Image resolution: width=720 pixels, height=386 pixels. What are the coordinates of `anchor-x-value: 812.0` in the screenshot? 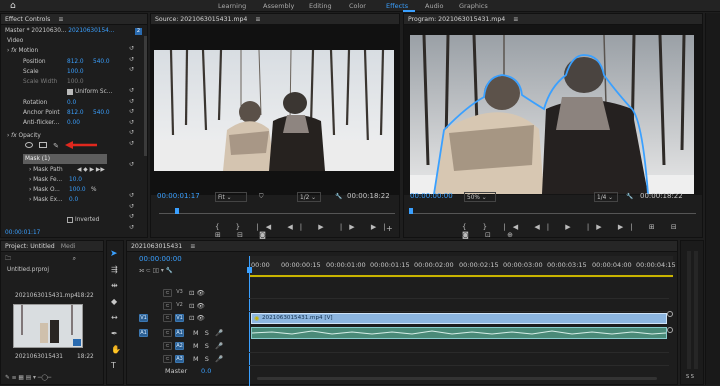 It's located at (75, 113).